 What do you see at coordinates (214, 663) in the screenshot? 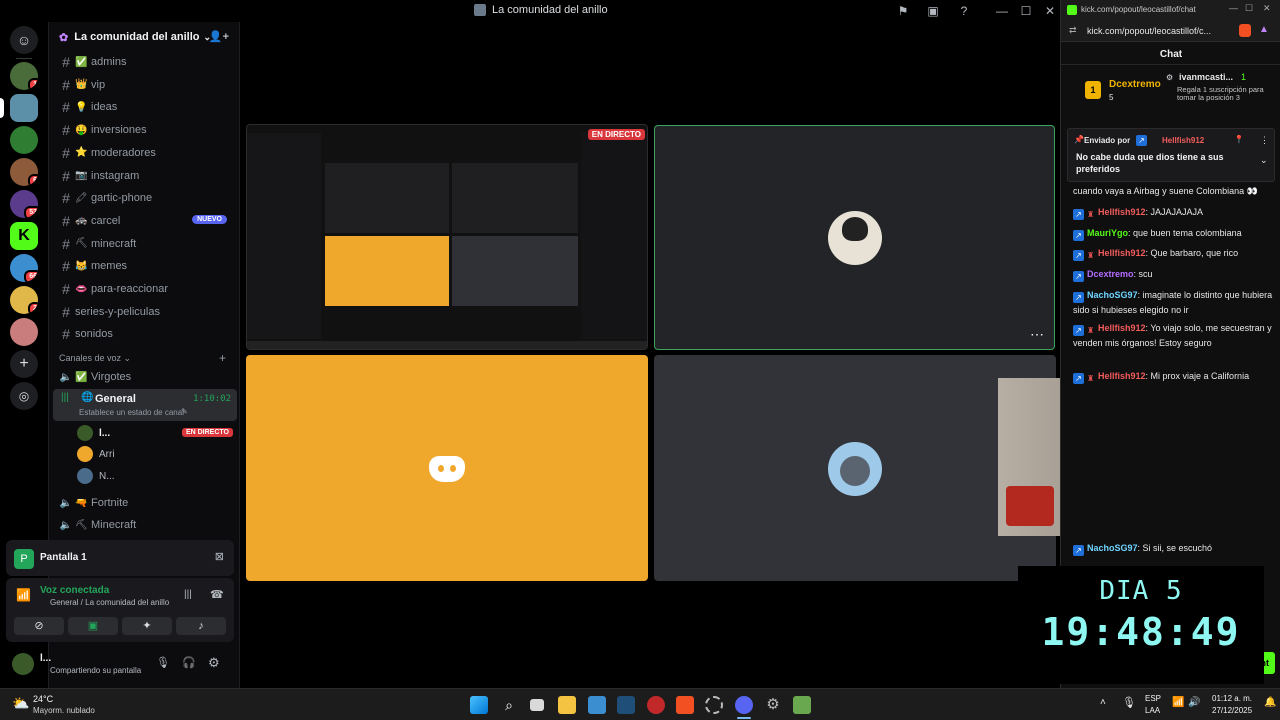
I see `settings-gear-icon: ⚙` at bounding box center [214, 663].